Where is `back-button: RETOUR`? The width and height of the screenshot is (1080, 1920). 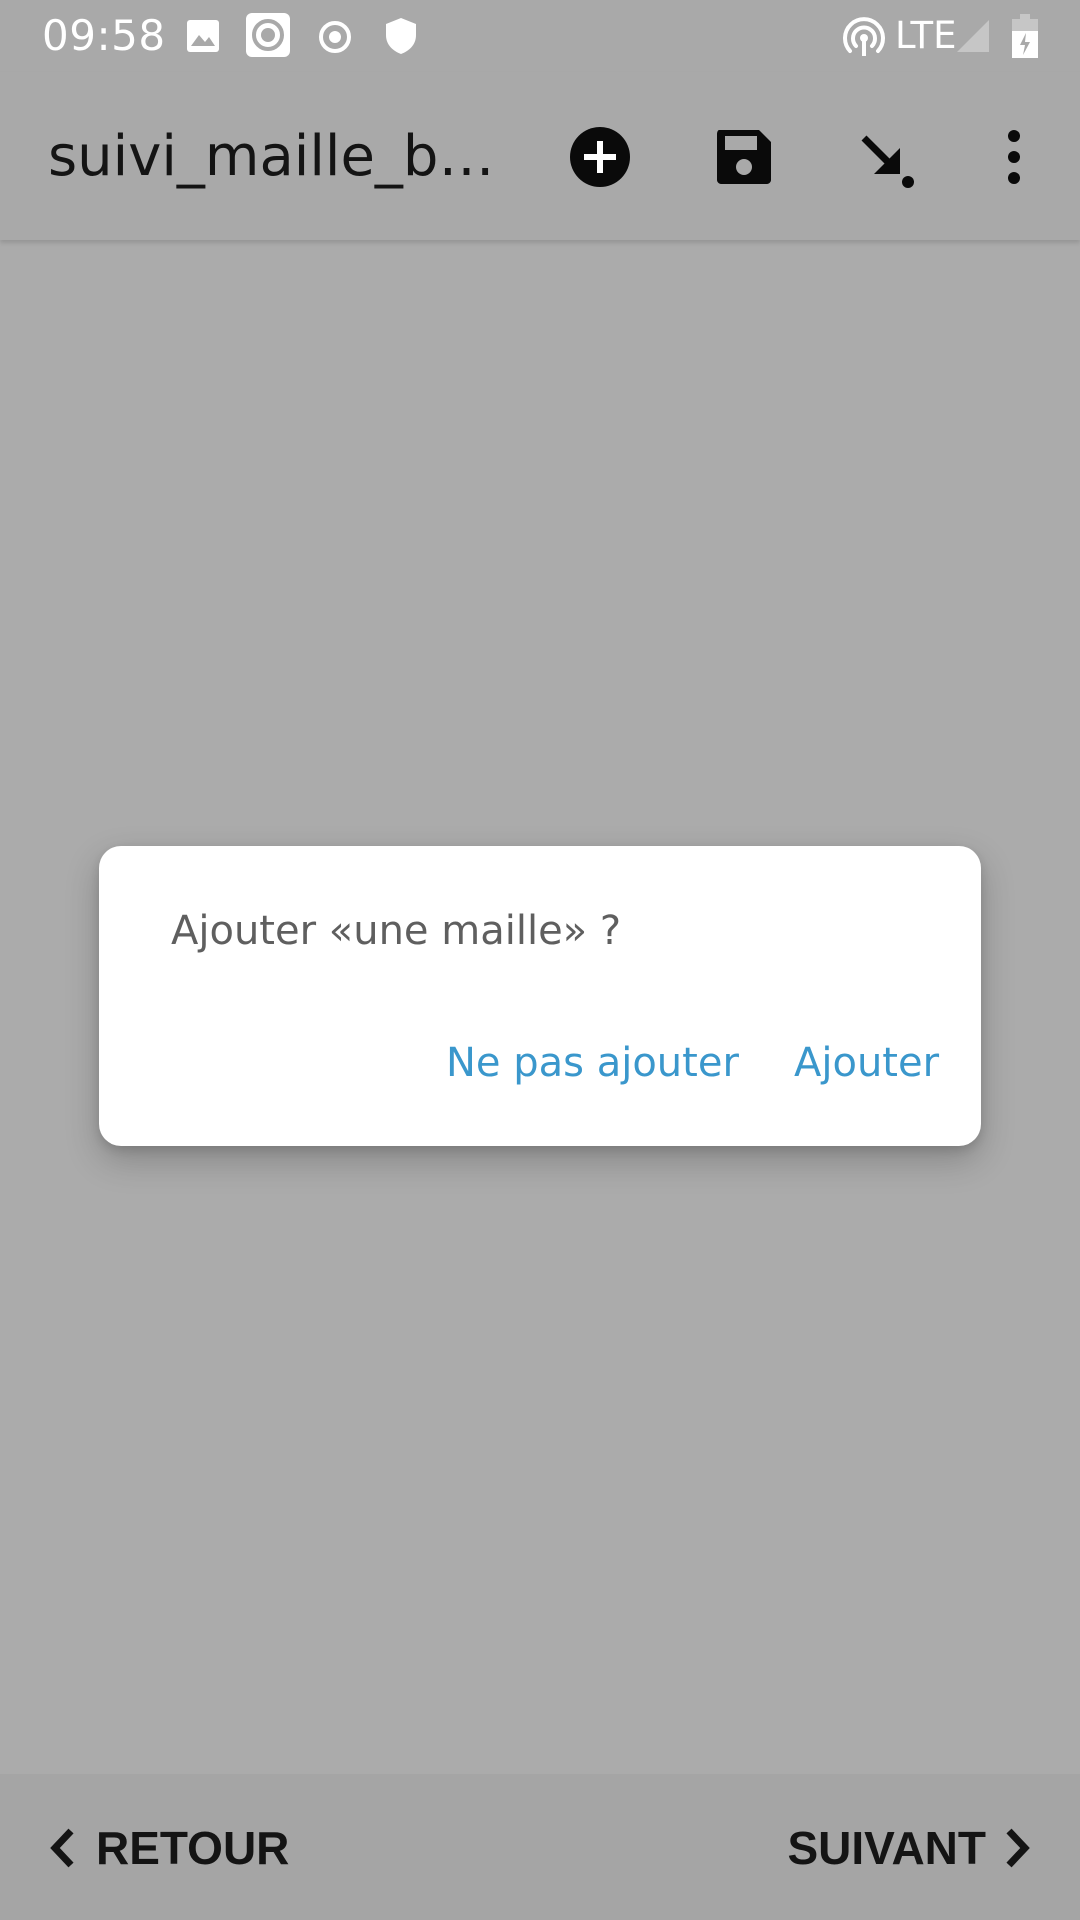
back-button: RETOUR is located at coordinates (168, 1848).